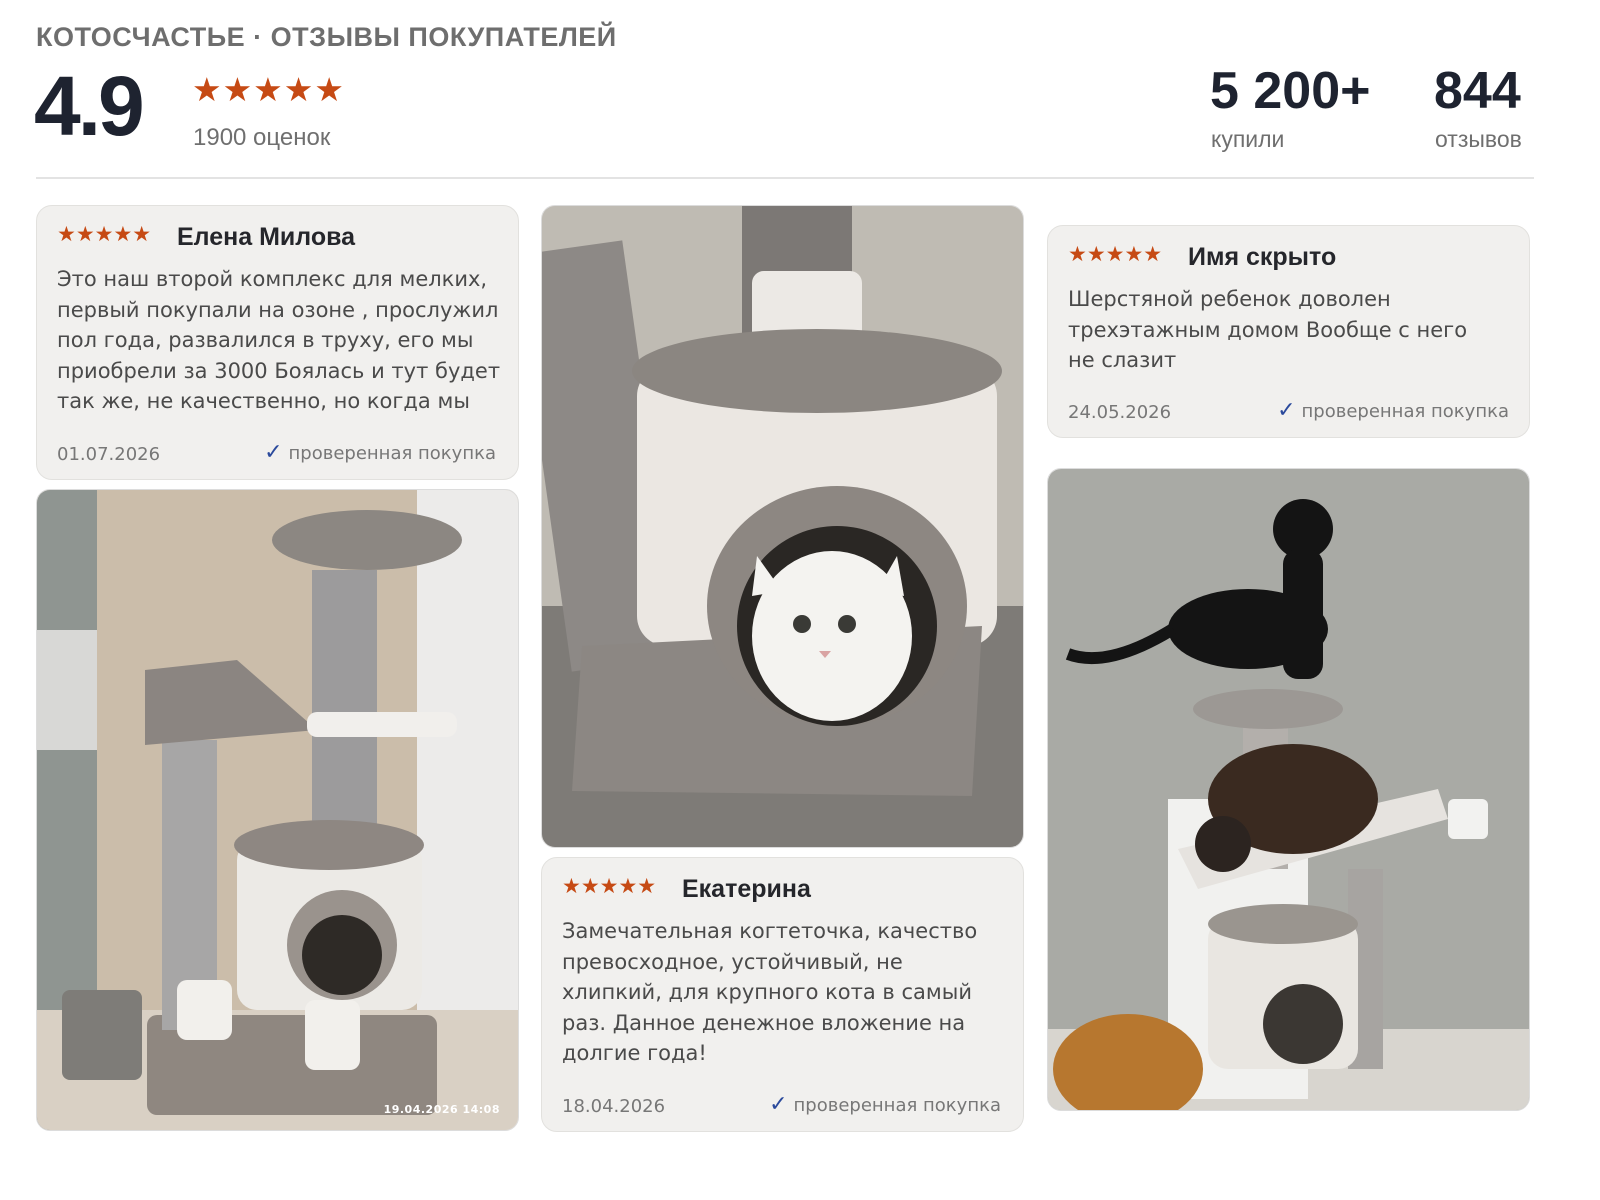 The height and width of the screenshot is (1200, 1600). I want to click on review-author: Елена Милова, so click(266, 237).